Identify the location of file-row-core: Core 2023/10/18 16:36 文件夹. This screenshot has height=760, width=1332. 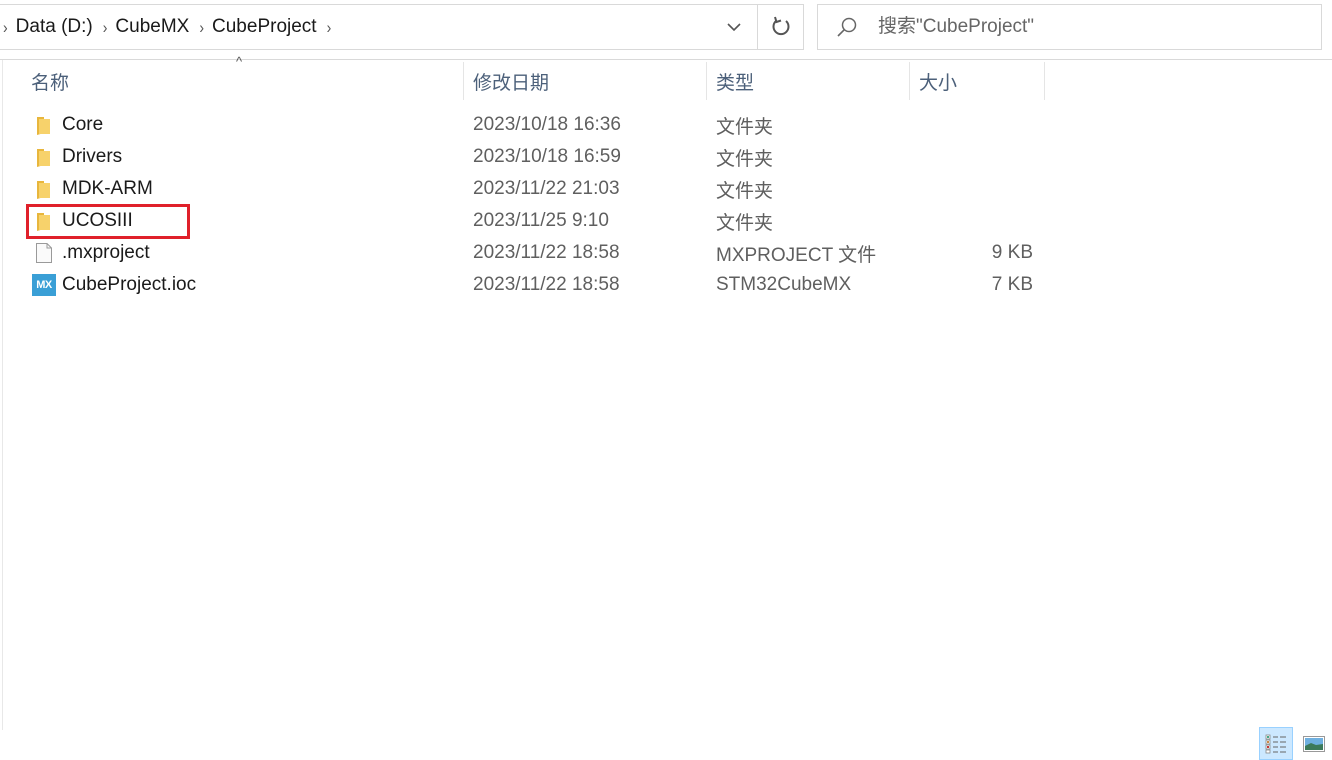
(666, 125).